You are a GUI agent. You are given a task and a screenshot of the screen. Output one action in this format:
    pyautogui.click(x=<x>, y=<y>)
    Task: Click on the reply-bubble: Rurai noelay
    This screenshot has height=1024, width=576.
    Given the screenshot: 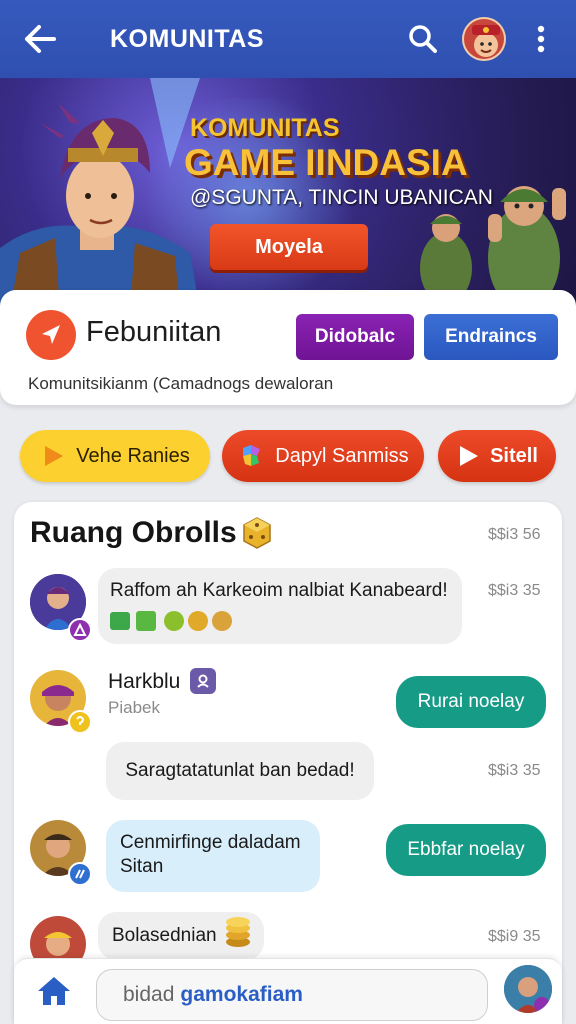 What is the action you would take?
    pyautogui.click(x=471, y=702)
    